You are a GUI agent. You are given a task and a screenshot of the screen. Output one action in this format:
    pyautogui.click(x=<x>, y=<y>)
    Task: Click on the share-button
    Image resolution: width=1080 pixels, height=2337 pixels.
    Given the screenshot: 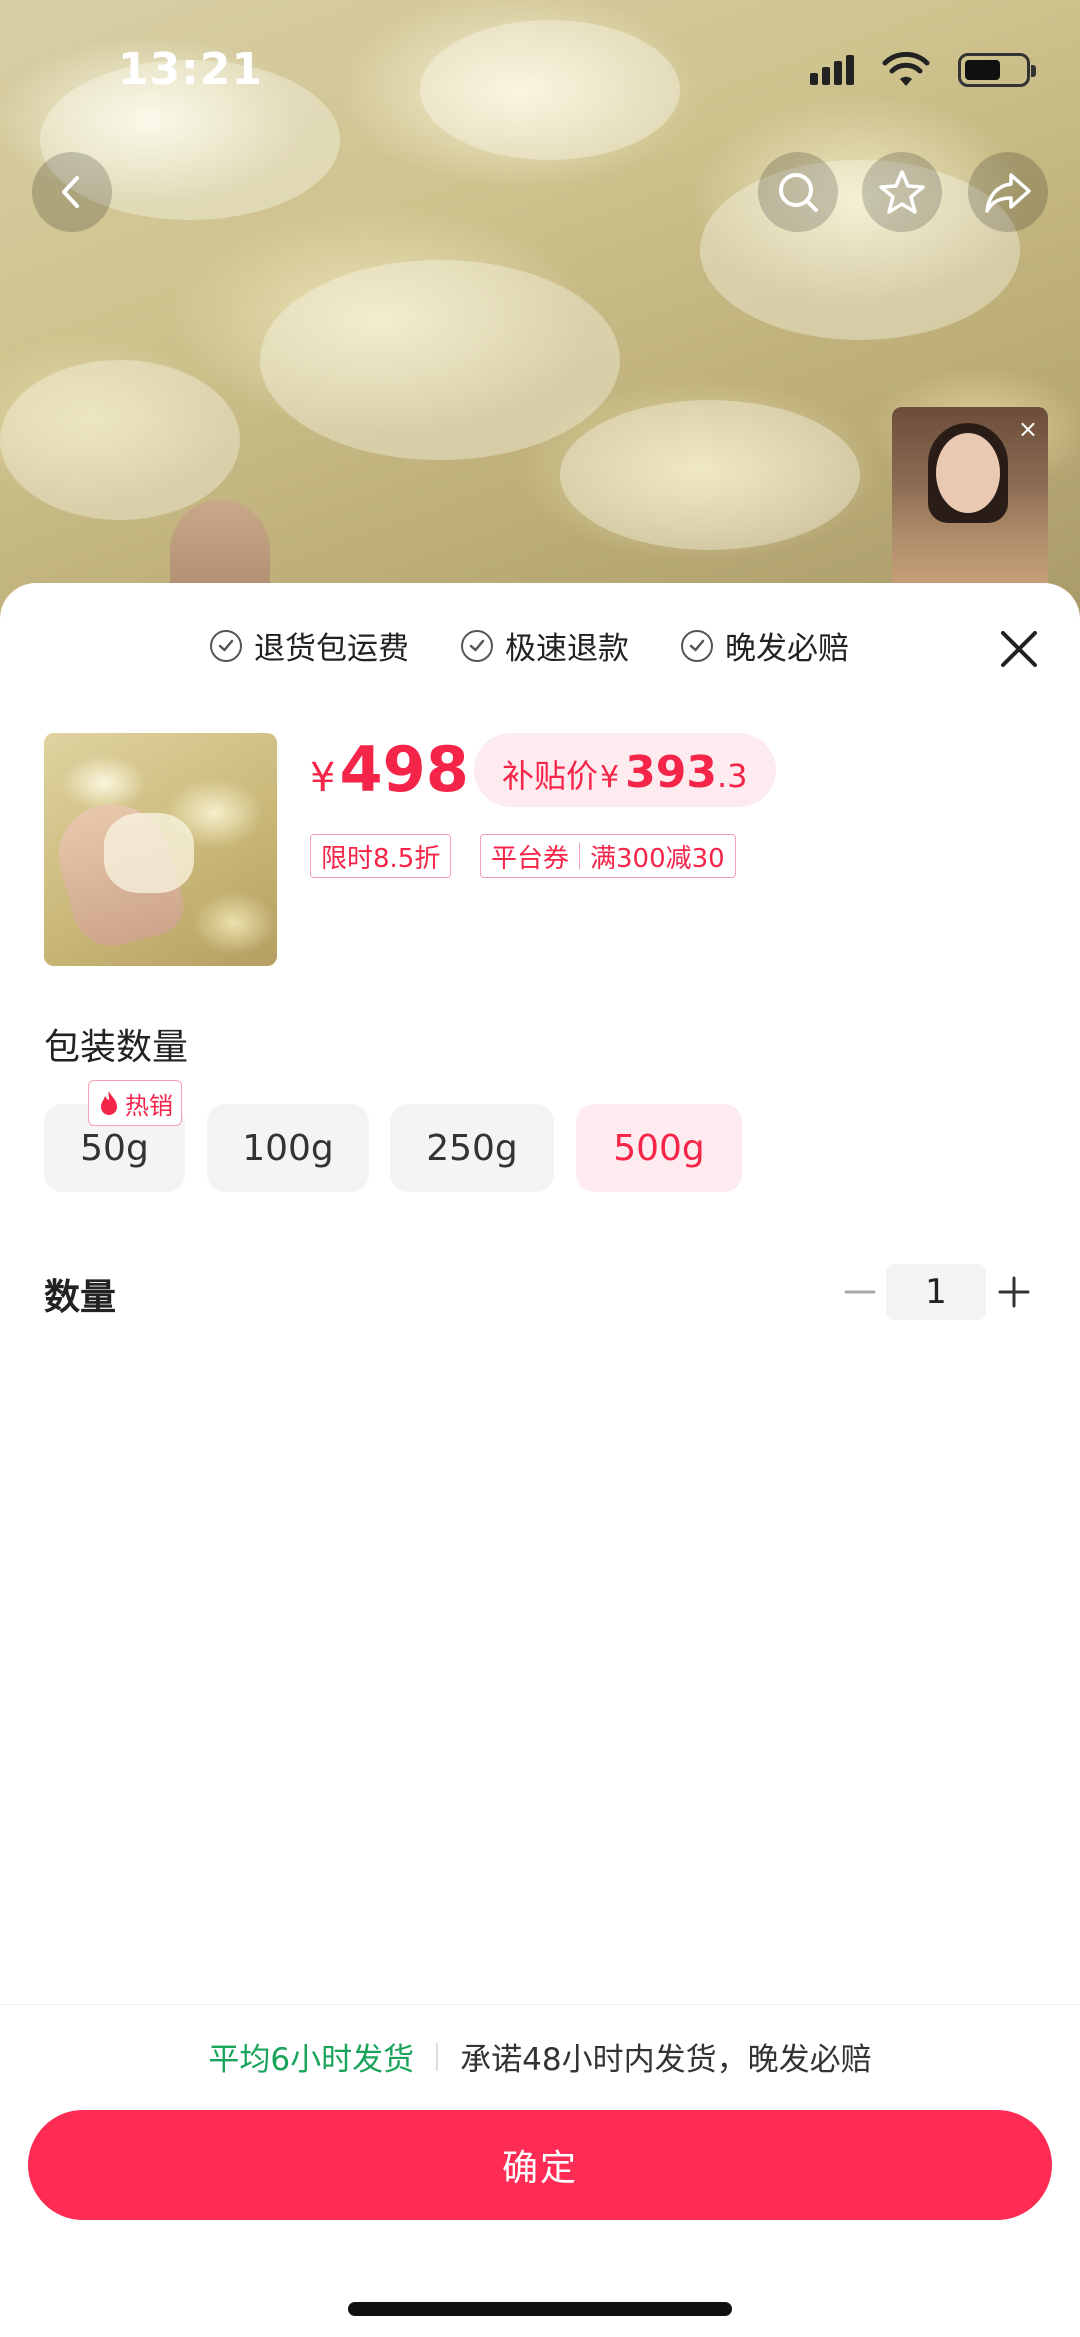 What is the action you would take?
    pyautogui.click(x=1008, y=192)
    